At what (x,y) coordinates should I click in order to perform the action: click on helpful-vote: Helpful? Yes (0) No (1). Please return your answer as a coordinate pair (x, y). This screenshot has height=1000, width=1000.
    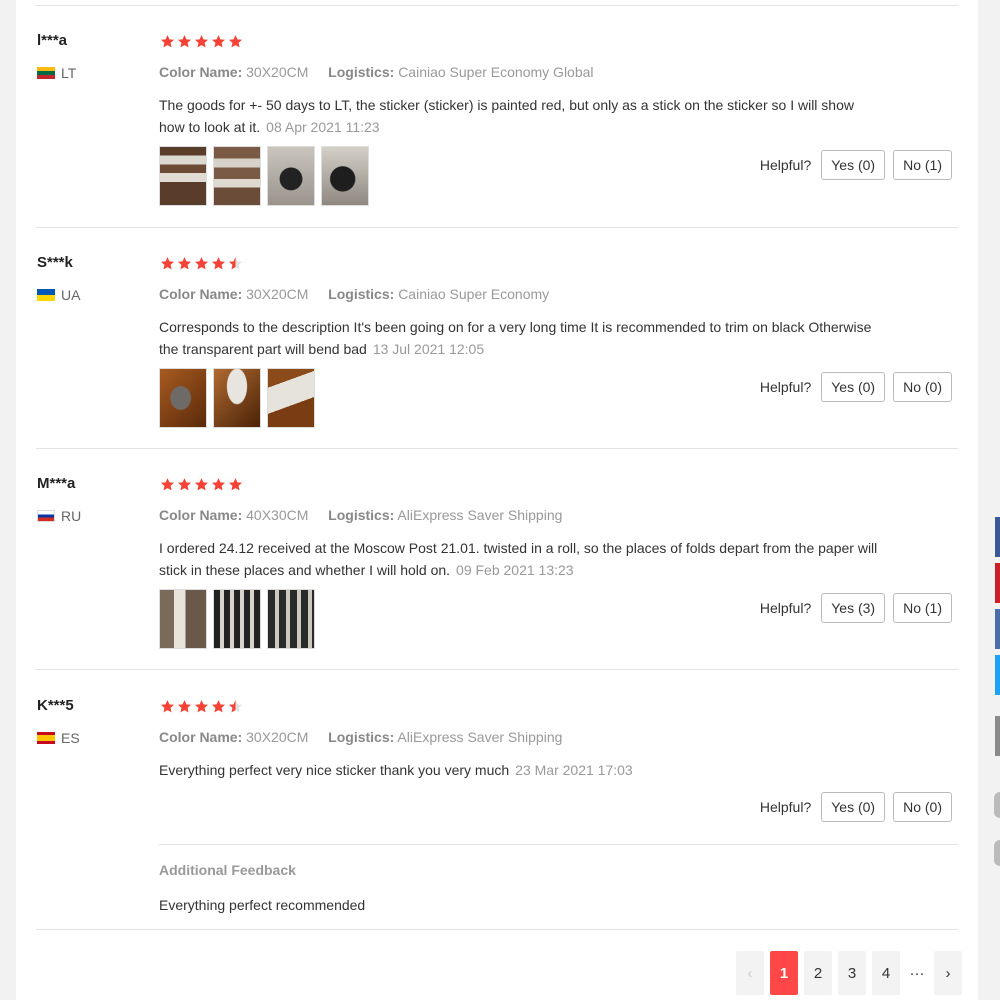
    Looking at the image, I should click on (856, 165).